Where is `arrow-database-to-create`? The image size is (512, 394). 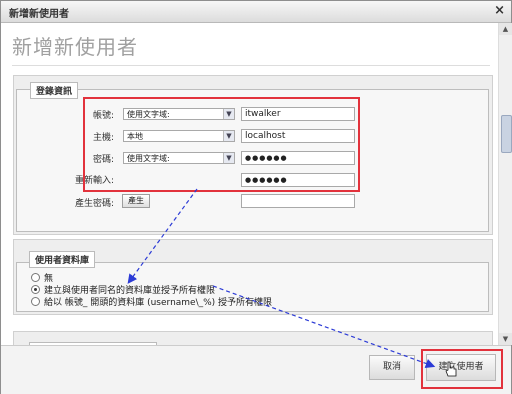
arrow-database-to-create is located at coordinates (324, 327).